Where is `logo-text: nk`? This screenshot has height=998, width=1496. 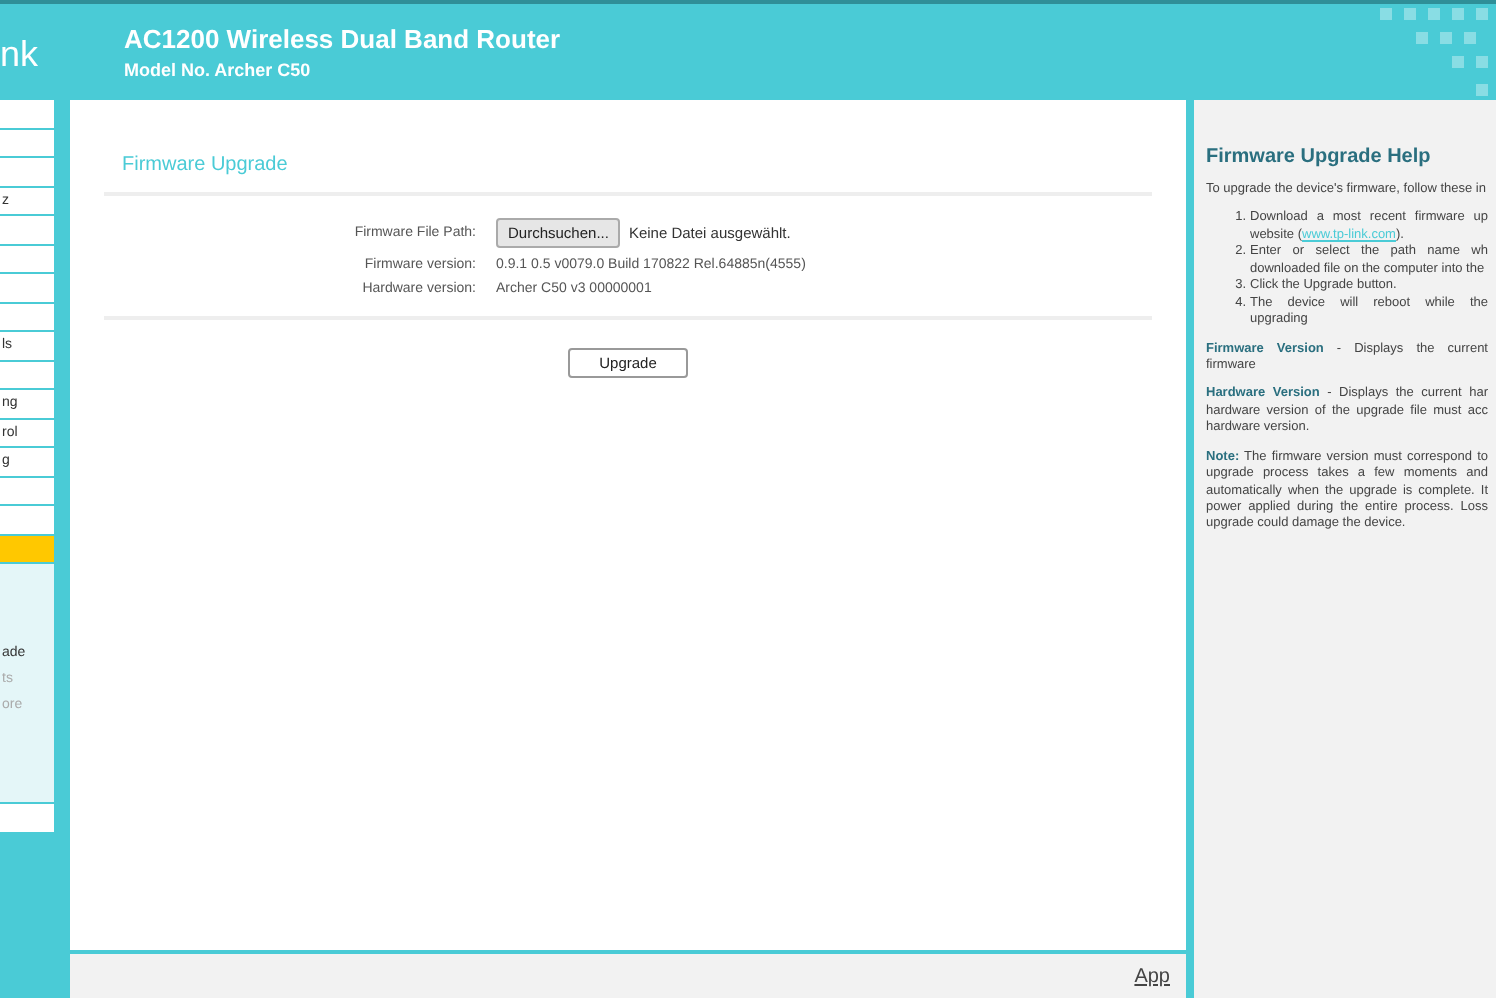
logo-text: nk is located at coordinates (20, 54).